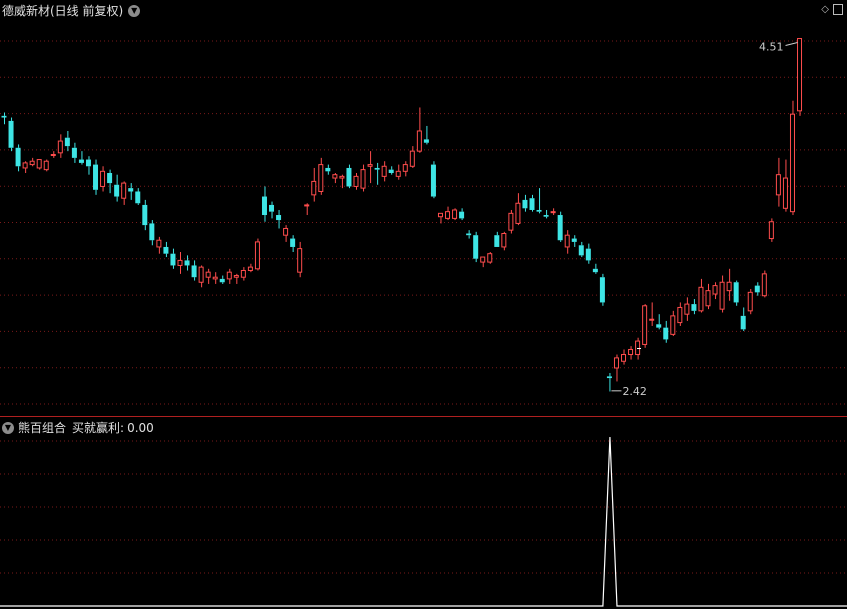 Image resolution: width=847 pixels, height=609 pixels. What do you see at coordinates (825, 9) in the screenshot?
I see `diamond-icon: ◇` at bounding box center [825, 9].